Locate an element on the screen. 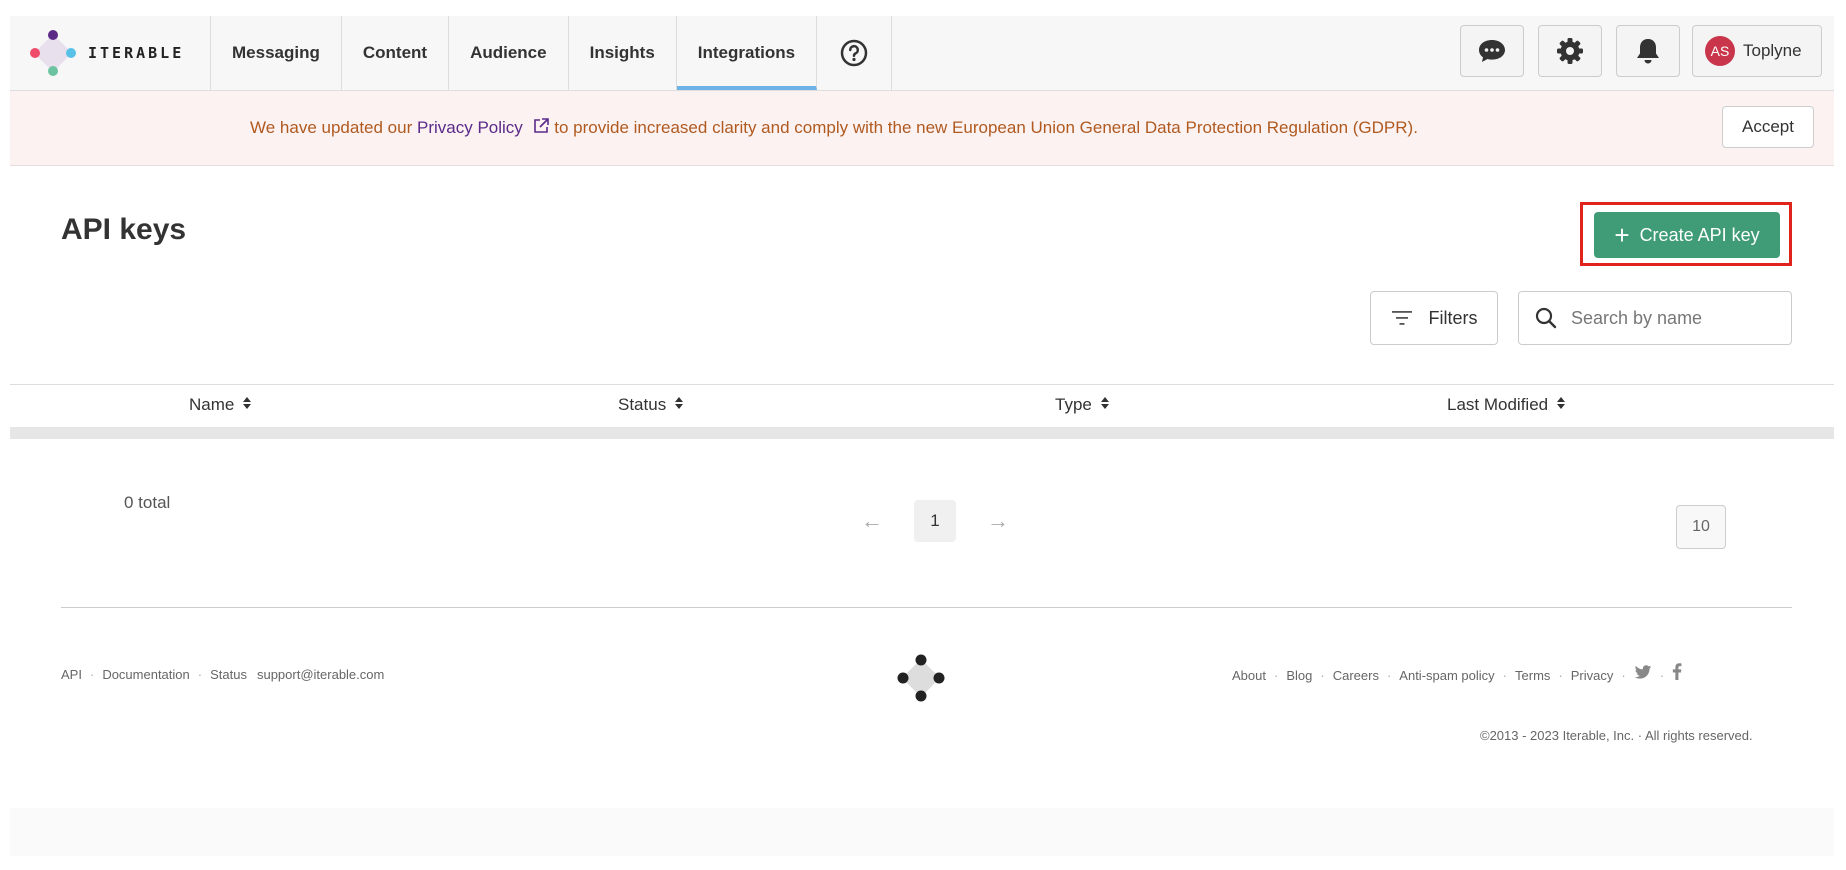 The height and width of the screenshot is (870, 1846). tab-messaging: Messaging is located at coordinates (276, 53).